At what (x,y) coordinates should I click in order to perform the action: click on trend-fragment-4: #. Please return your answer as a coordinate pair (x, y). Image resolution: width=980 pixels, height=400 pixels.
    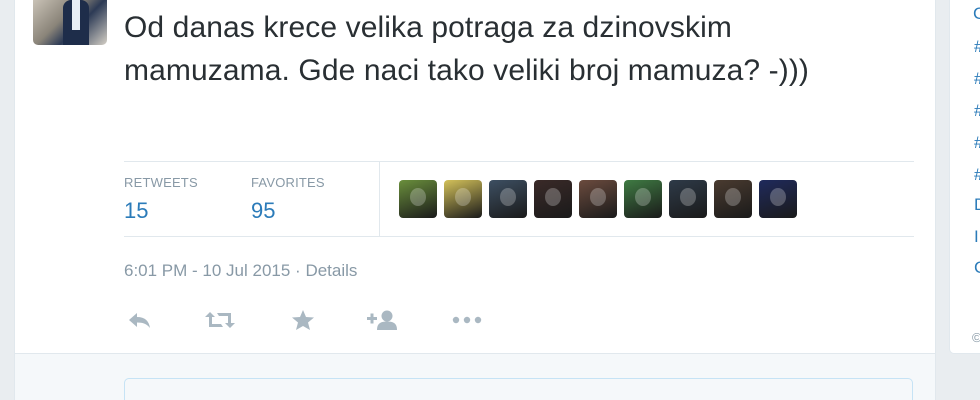
    Looking at the image, I should click on (977, 143).